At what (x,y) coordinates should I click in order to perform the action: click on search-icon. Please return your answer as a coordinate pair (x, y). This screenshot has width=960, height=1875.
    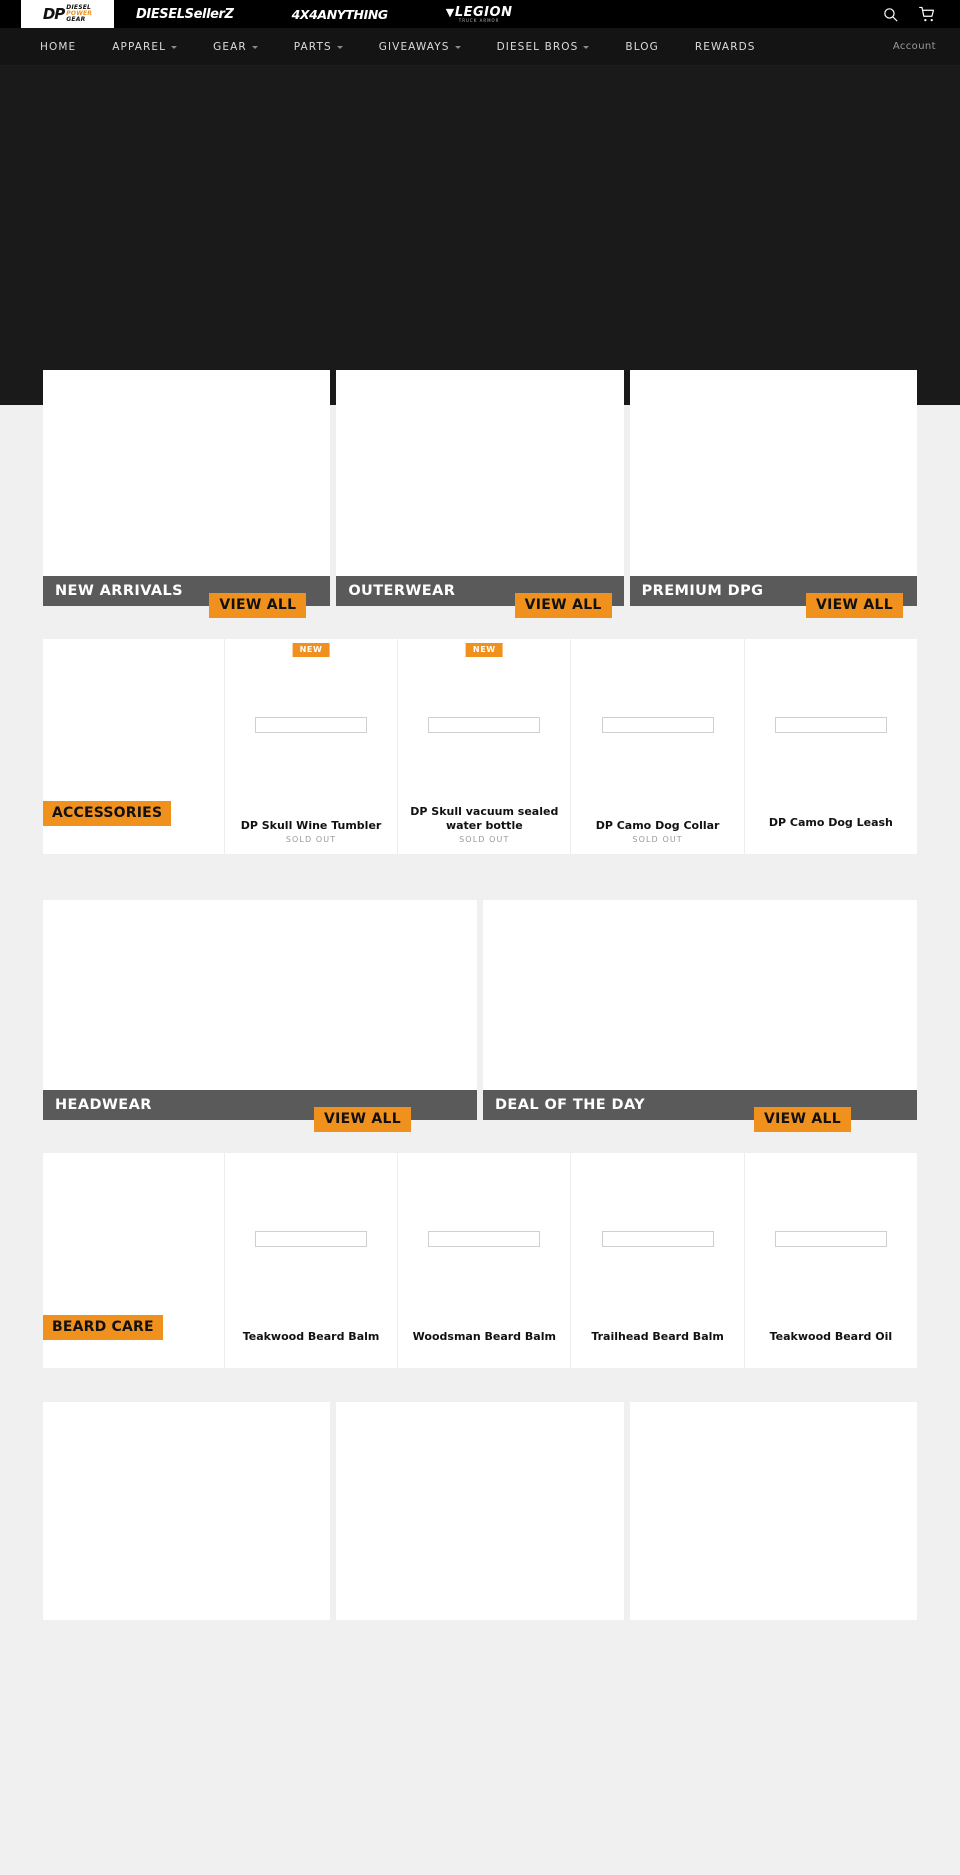
    Looking at the image, I should click on (890, 14).